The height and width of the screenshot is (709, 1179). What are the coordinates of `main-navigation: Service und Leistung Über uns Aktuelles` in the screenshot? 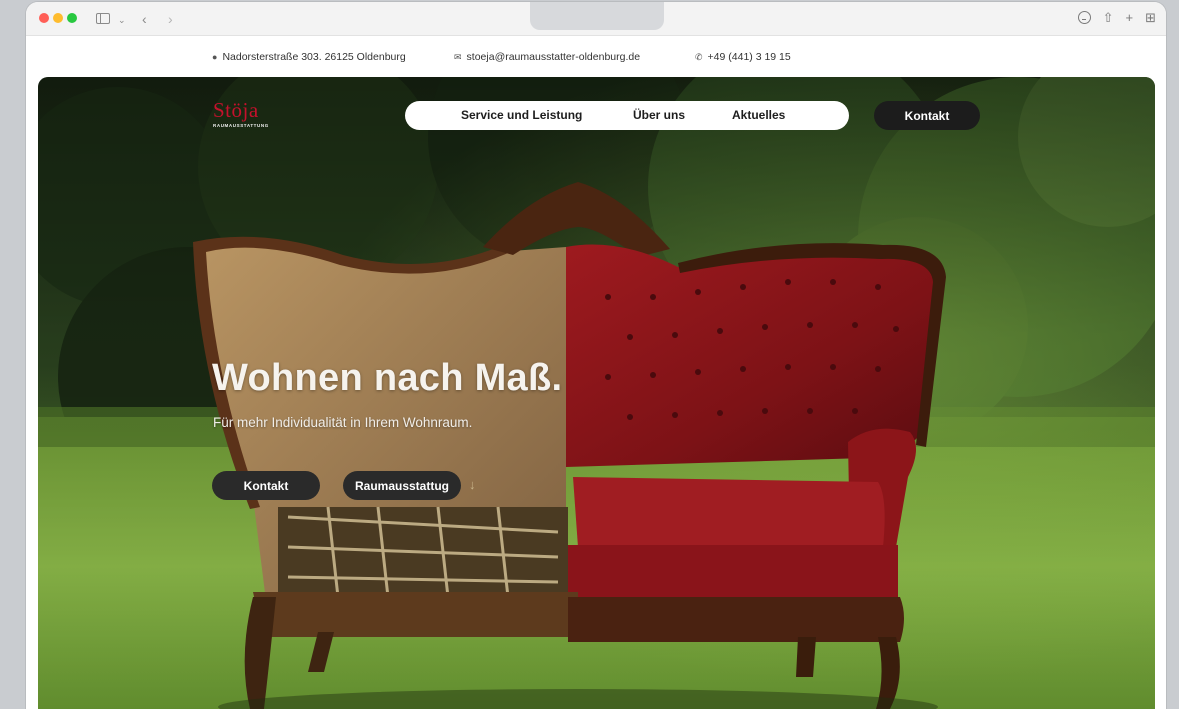 It's located at (627, 115).